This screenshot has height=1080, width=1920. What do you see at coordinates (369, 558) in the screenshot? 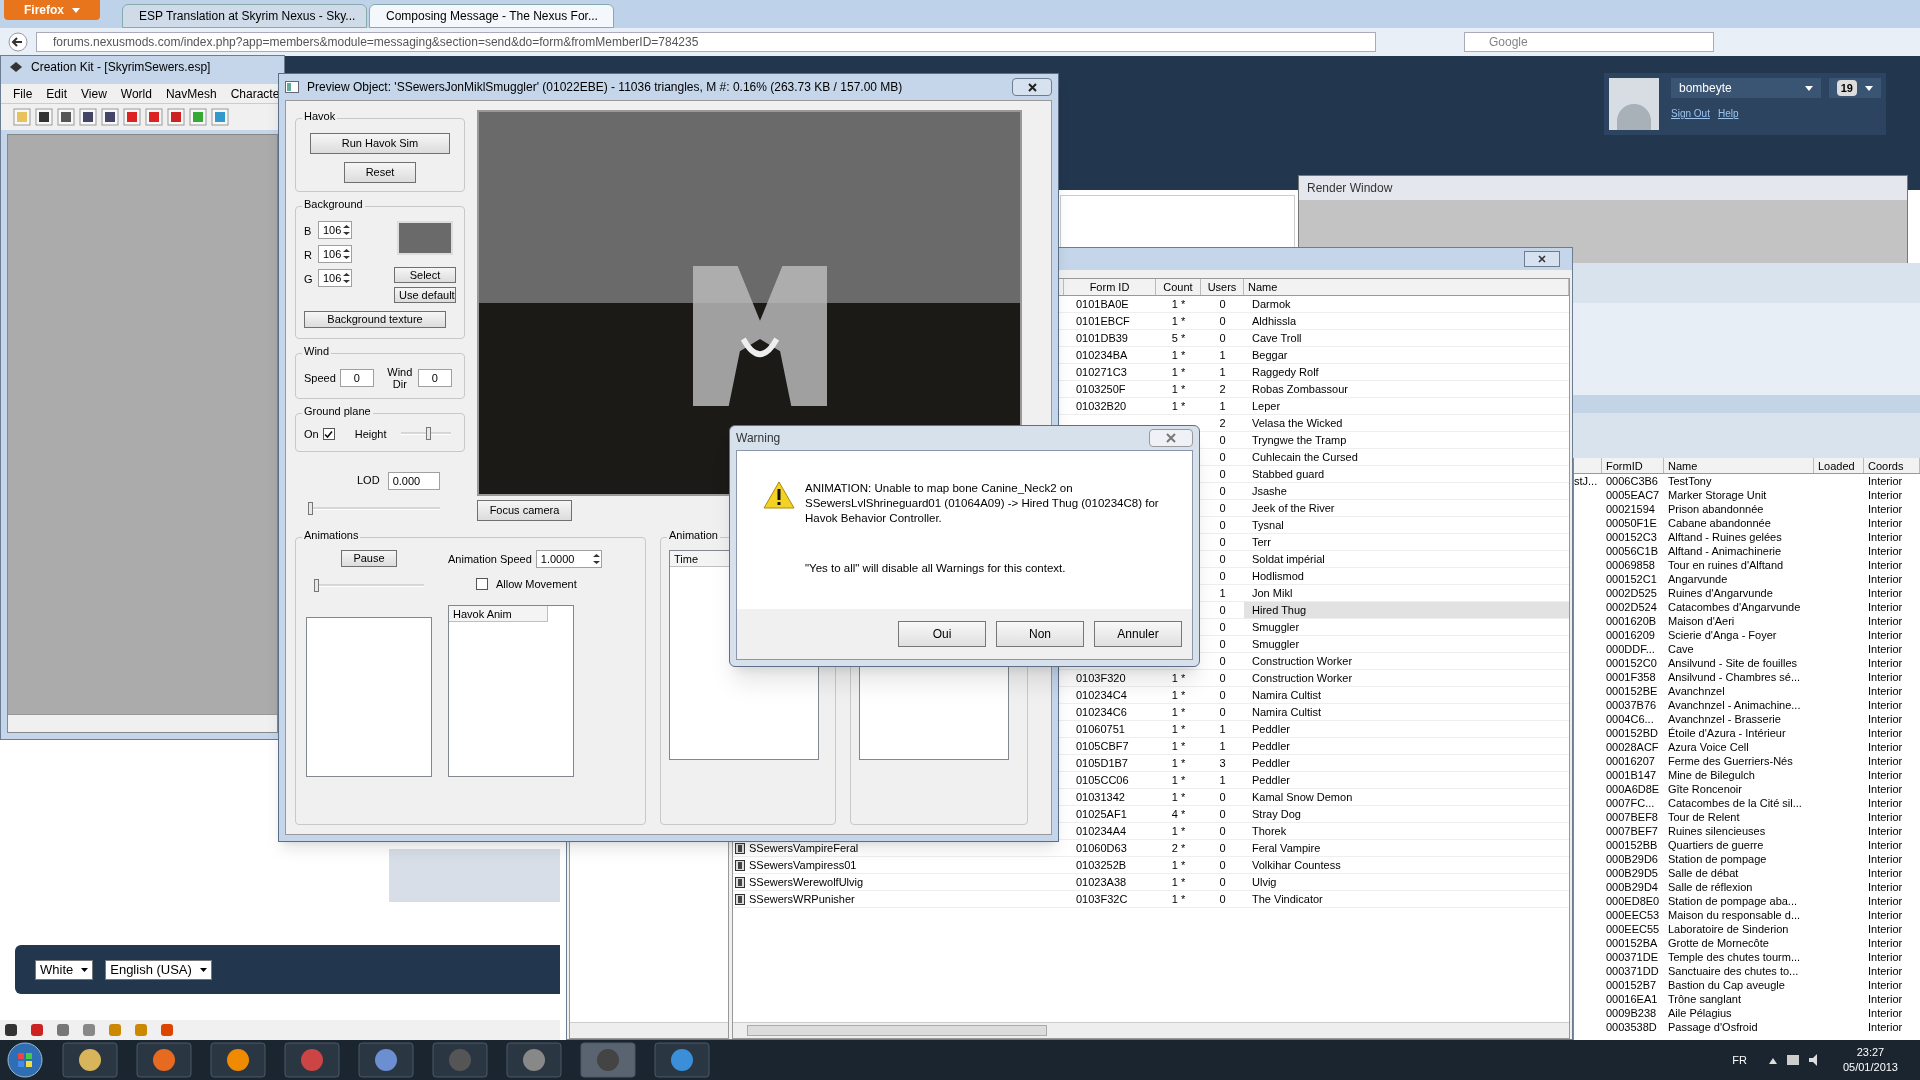
I see `push-button: Pause` at bounding box center [369, 558].